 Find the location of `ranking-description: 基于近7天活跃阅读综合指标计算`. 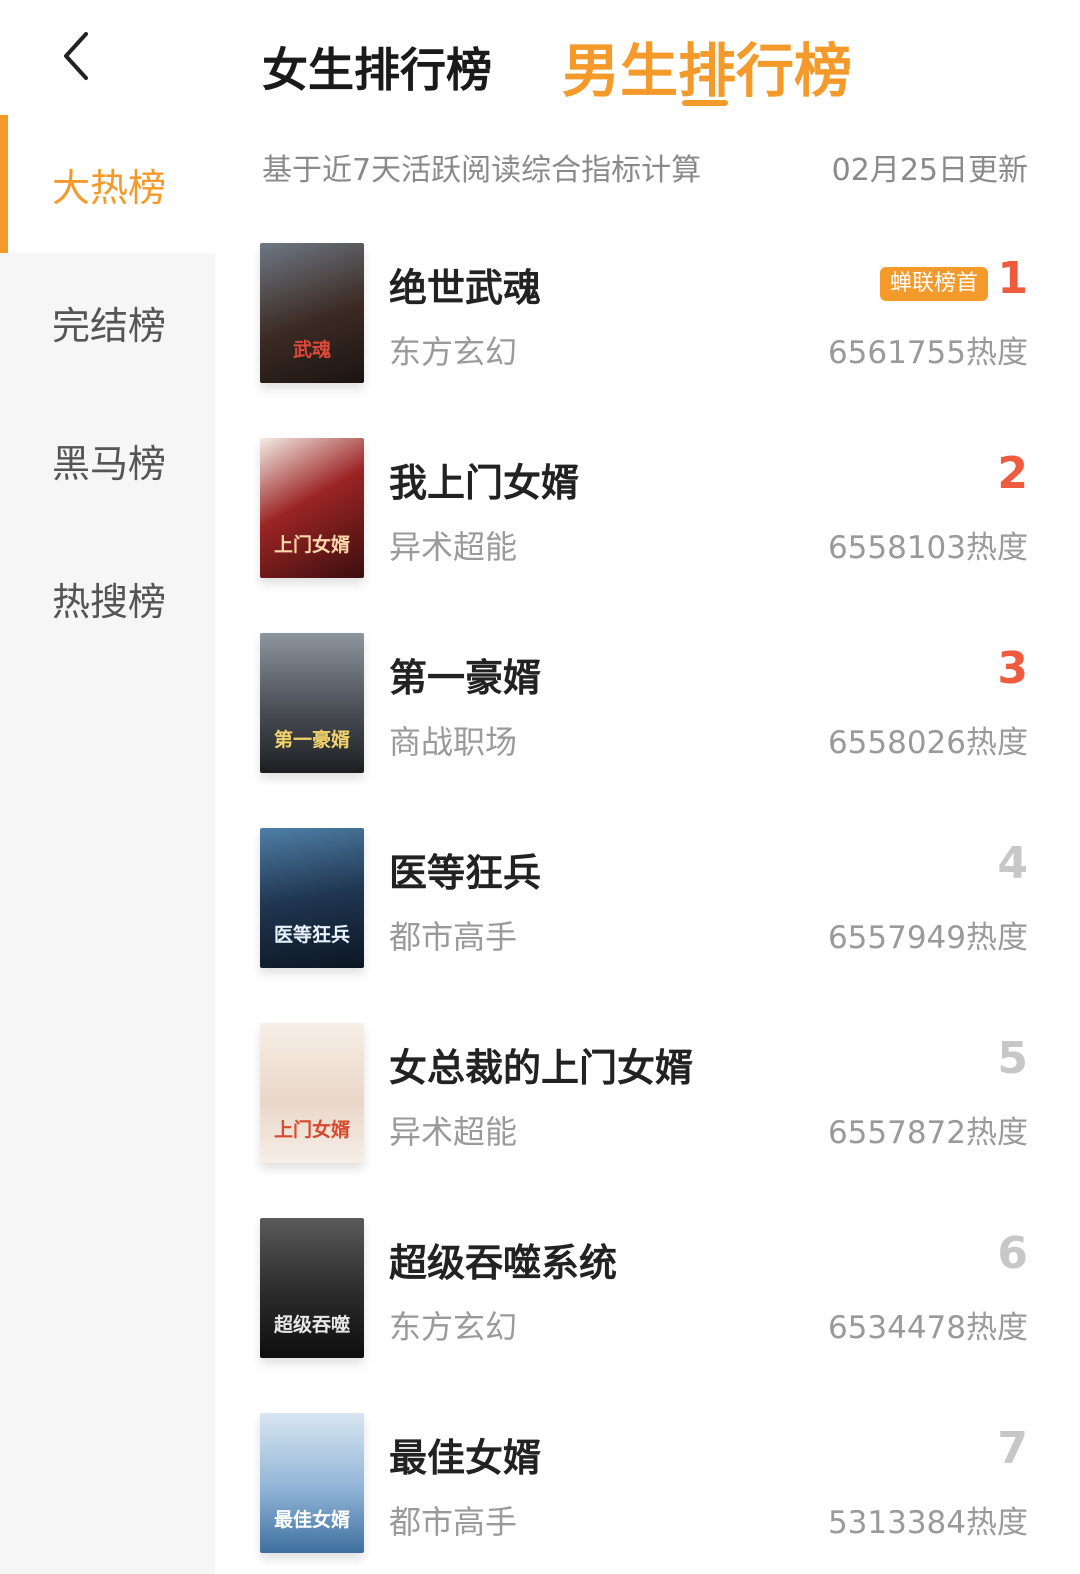

ranking-description: 基于近7天活跃阅读综合指标计算 is located at coordinates (482, 170).